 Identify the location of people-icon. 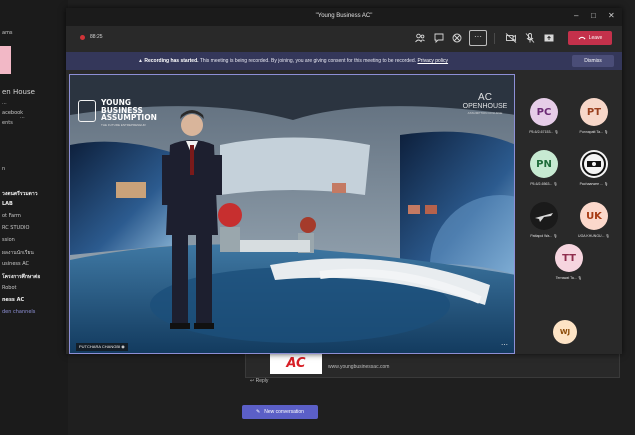
(420, 38).